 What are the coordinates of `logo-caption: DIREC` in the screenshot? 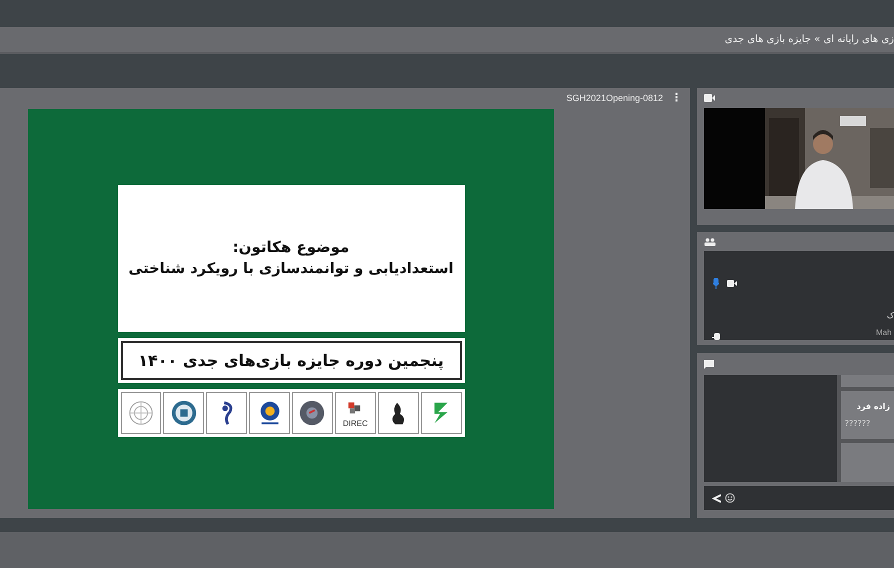 It's located at (355, 424).